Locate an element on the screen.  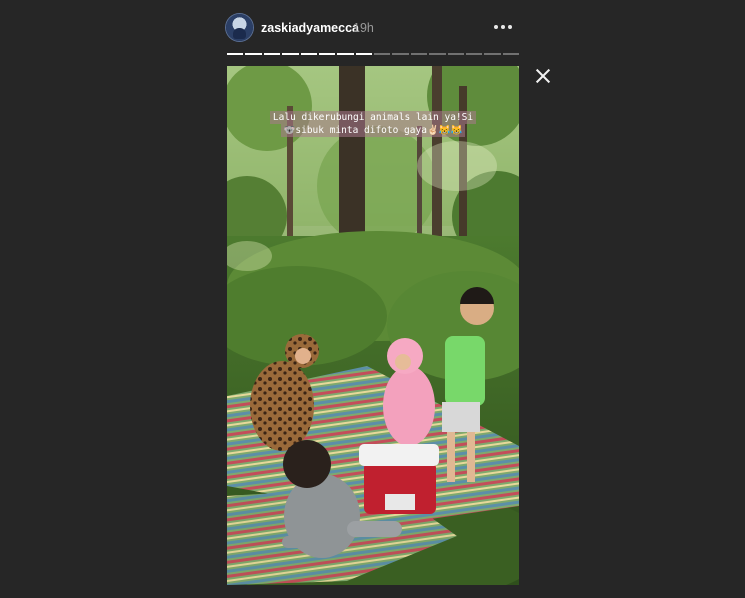
story-header: zaskiadyamecca 19h is located at coordinates (372, 28).